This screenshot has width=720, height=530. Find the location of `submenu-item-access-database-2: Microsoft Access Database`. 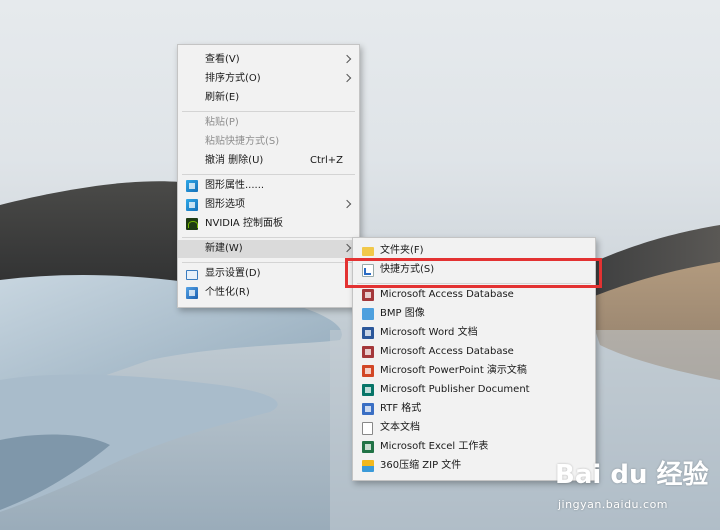

submenu-item-access-database-2: Microsoft Access Database is located at coordinates (474, 352).